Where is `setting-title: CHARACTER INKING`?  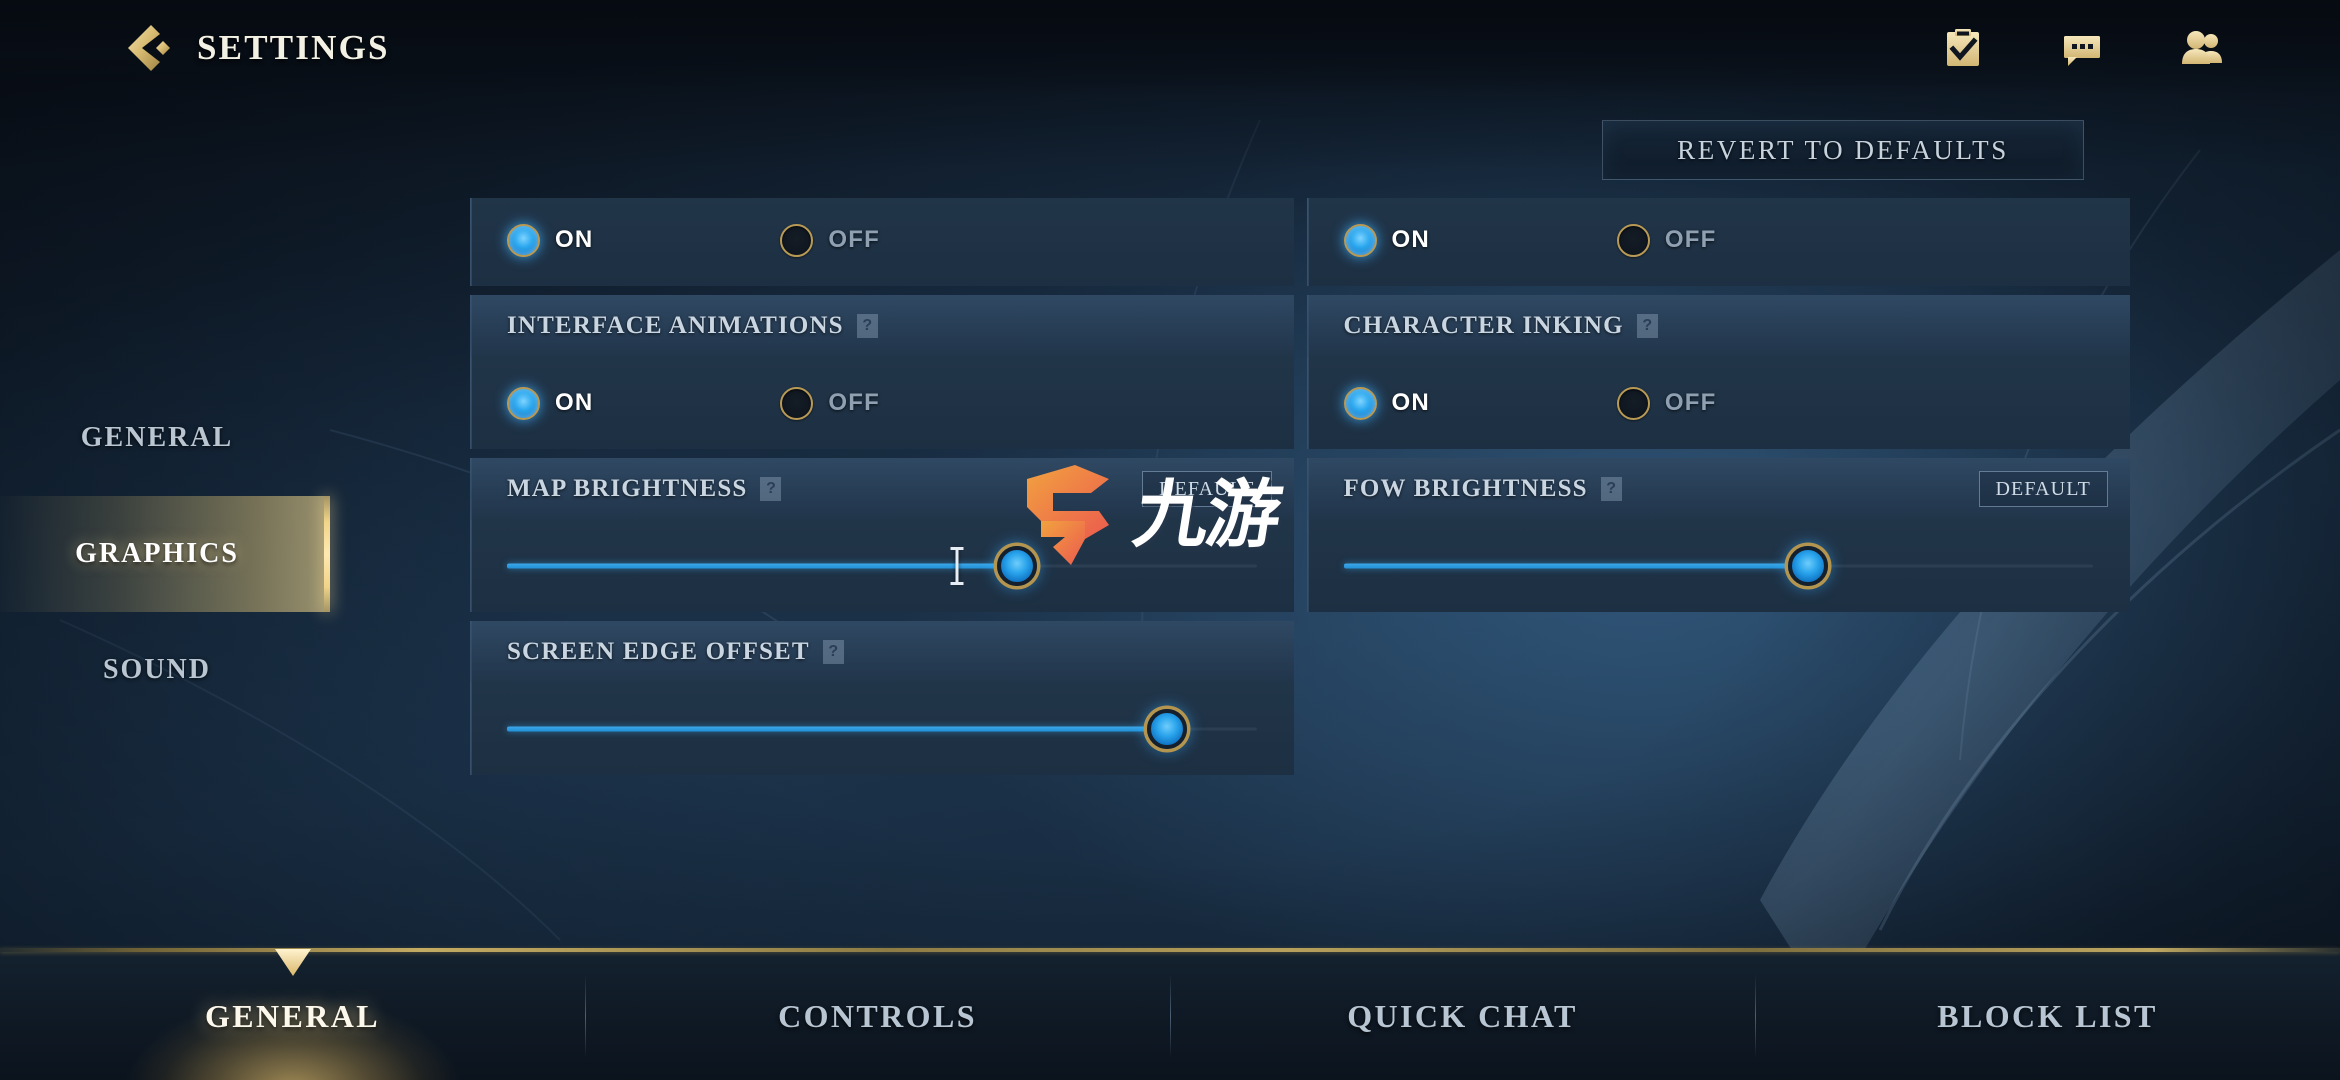
setting-title: CHARACTER INKING is located at coordinates (1483, 325).